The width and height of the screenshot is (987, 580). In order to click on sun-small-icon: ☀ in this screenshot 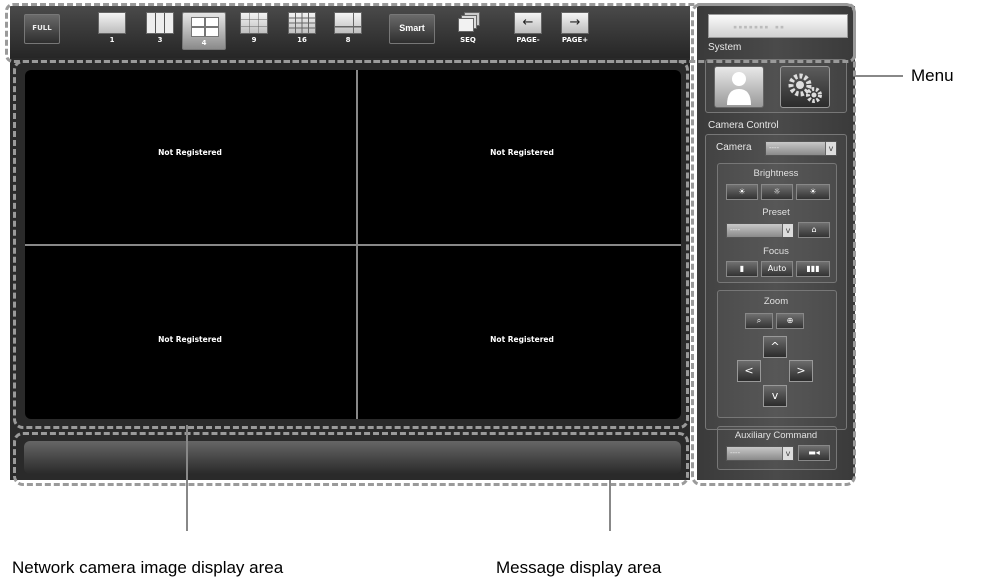, I will do `click(742, 191)`.